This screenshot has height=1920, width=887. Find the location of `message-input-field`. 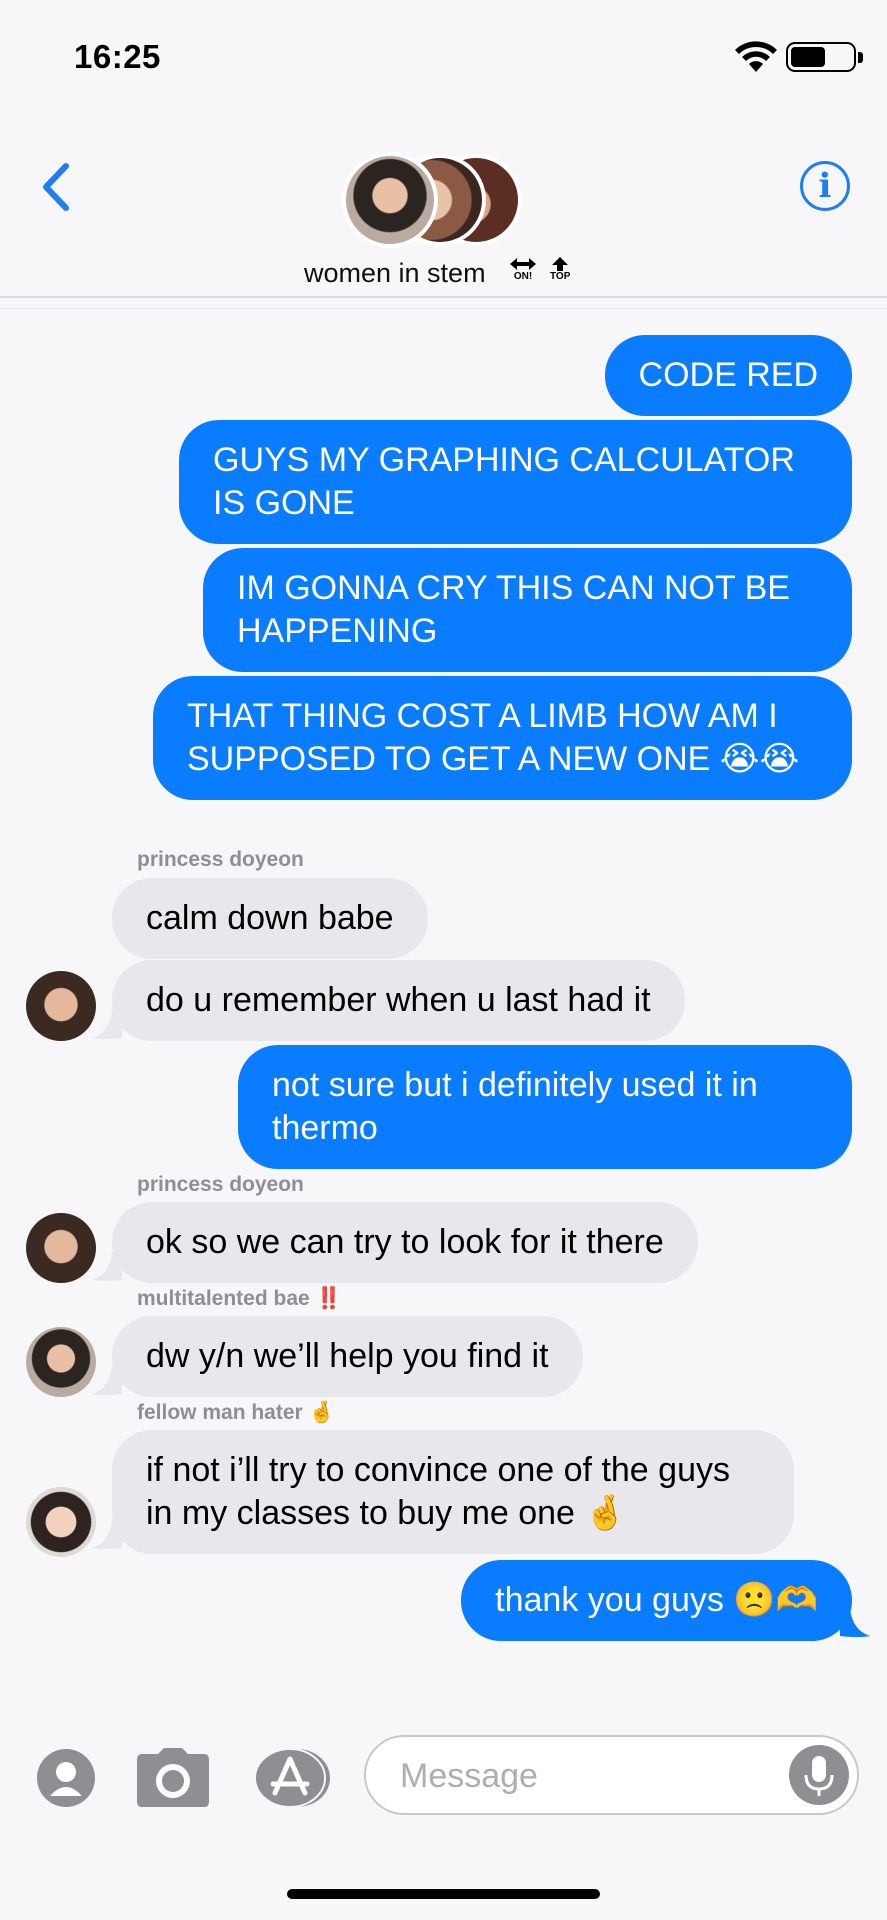

message-input-field is located at coordinates (611, 1775).